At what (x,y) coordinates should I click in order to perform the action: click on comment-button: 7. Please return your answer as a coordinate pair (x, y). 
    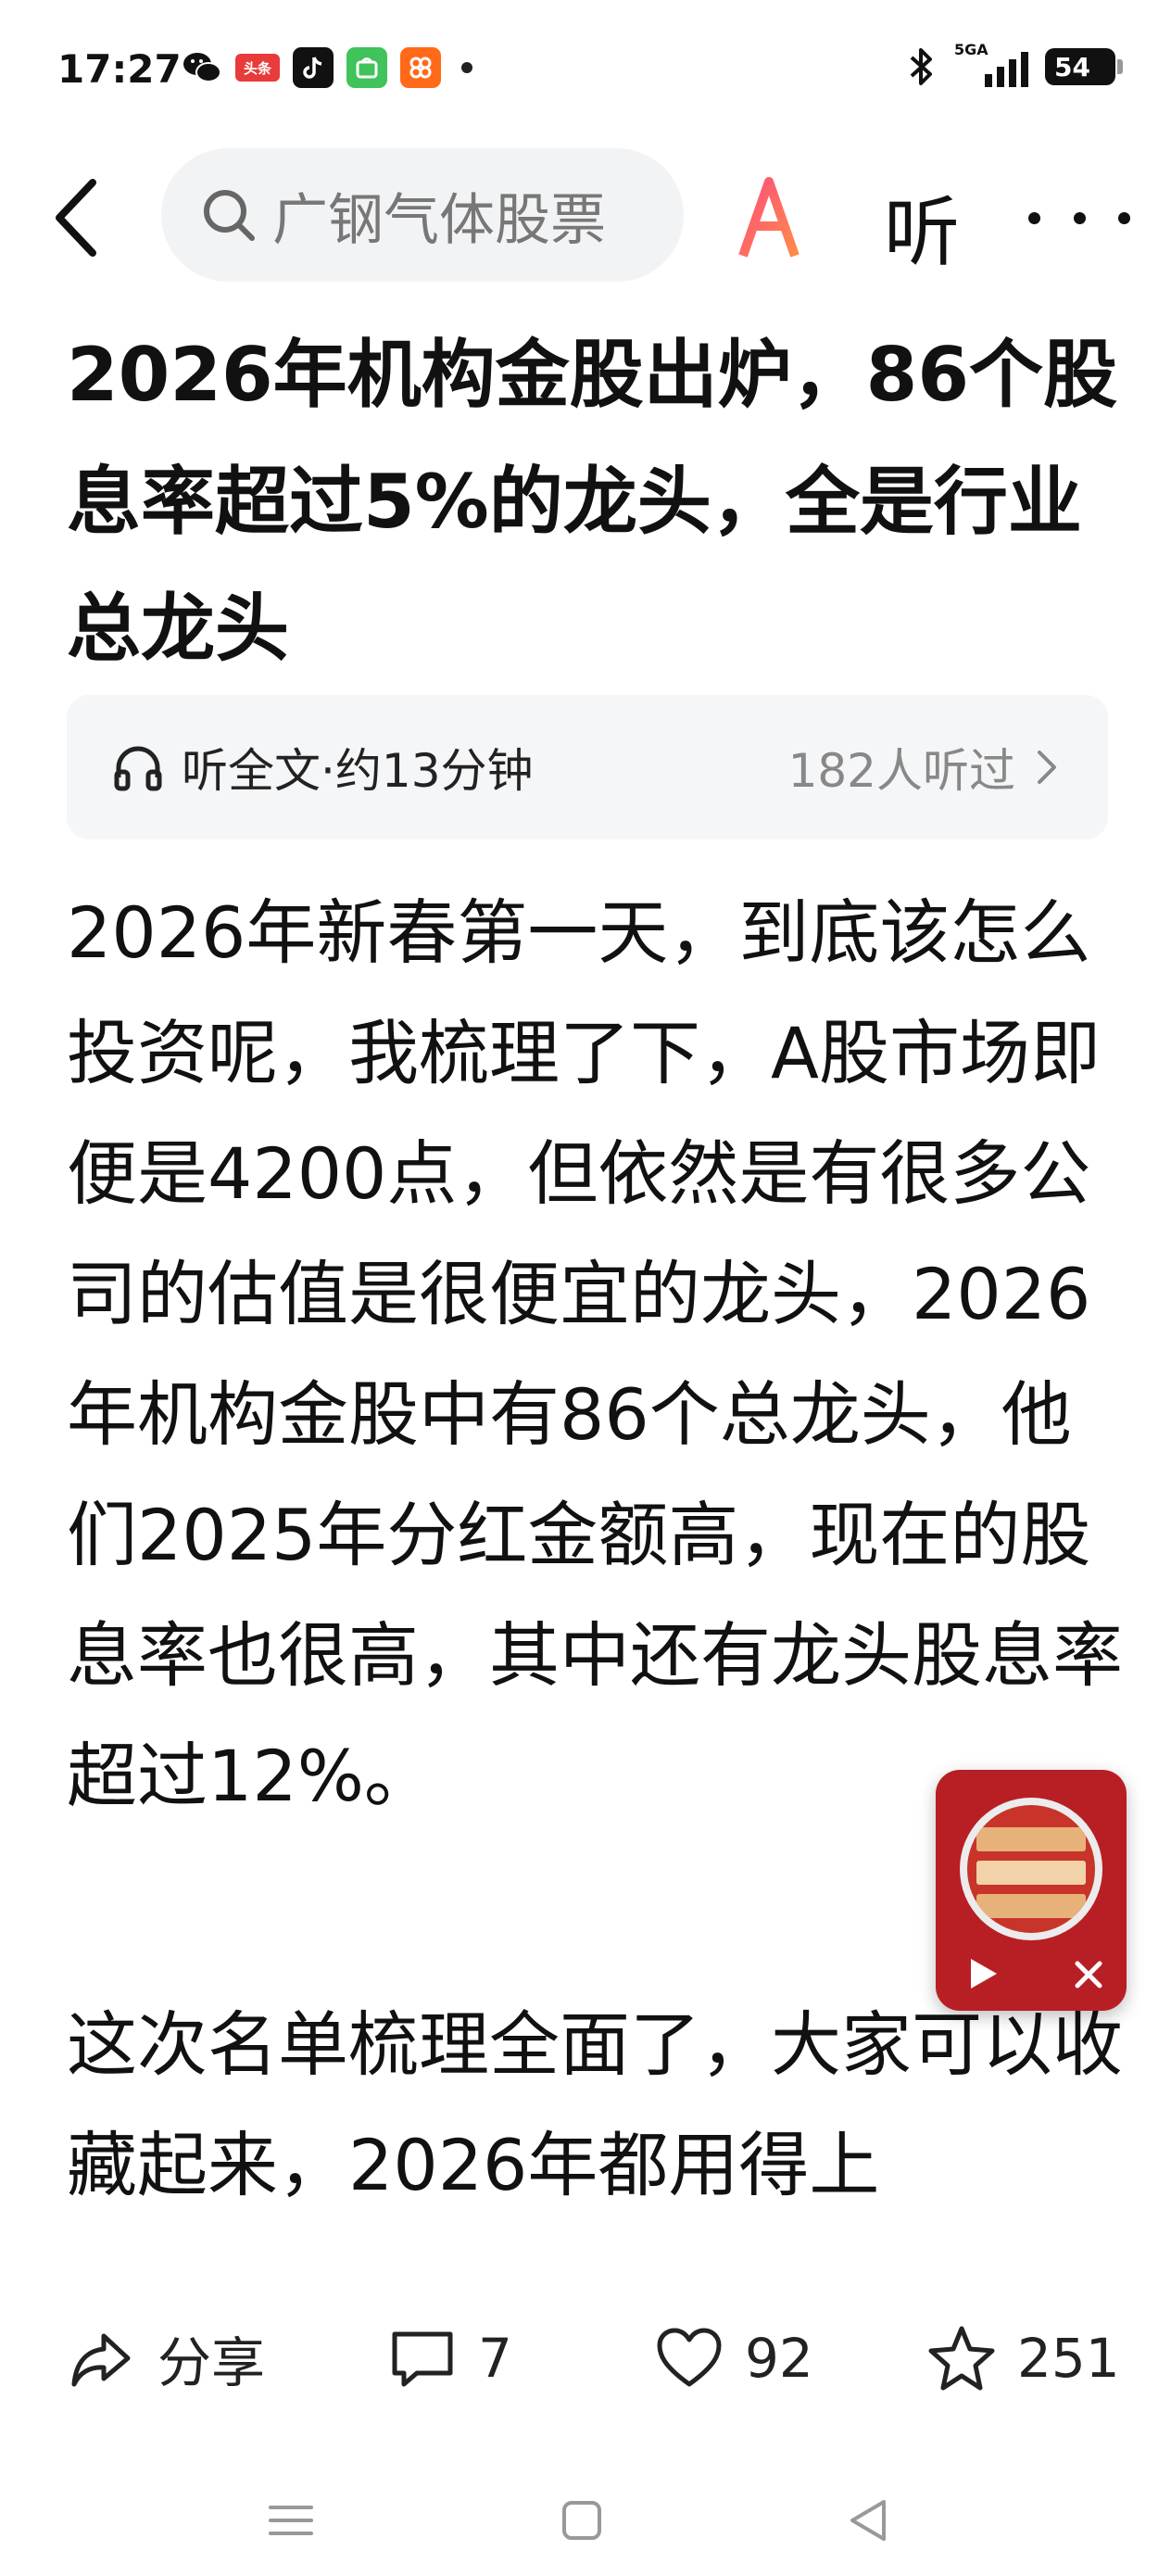
    Looking at the image, I should click on (450, 2358).